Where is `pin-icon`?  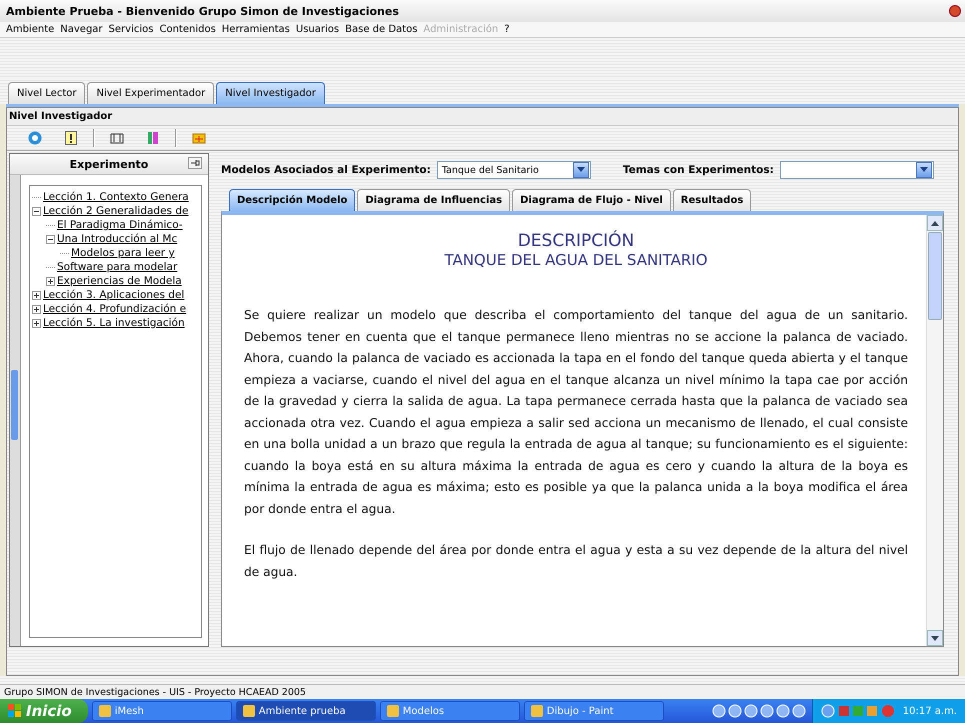
pin-icon is located at coordinates (195, 163).